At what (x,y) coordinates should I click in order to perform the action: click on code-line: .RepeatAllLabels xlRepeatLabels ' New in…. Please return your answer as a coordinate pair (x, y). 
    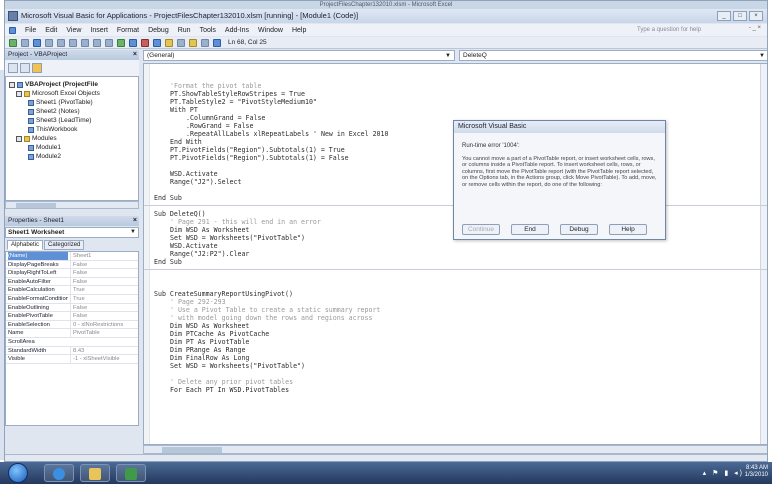
    Looking at the image, I should click on (271, 134).